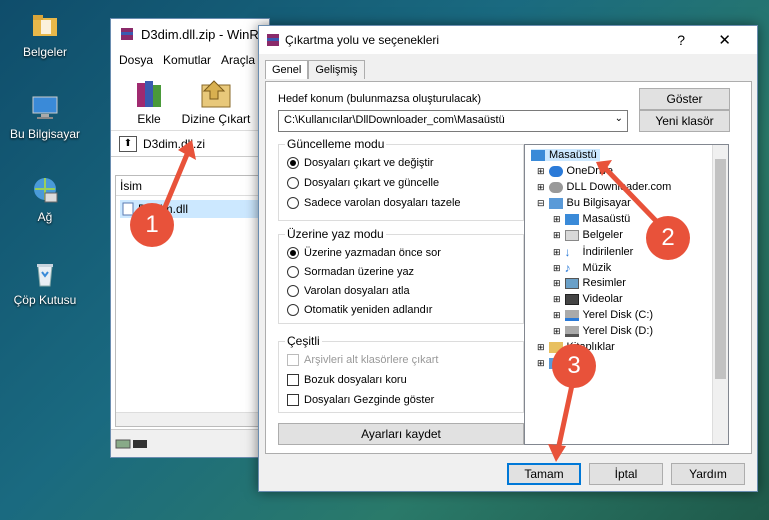 This screenshot has height=520, width=769. I want to click on tree-label: Resimler, so click(604, 283).